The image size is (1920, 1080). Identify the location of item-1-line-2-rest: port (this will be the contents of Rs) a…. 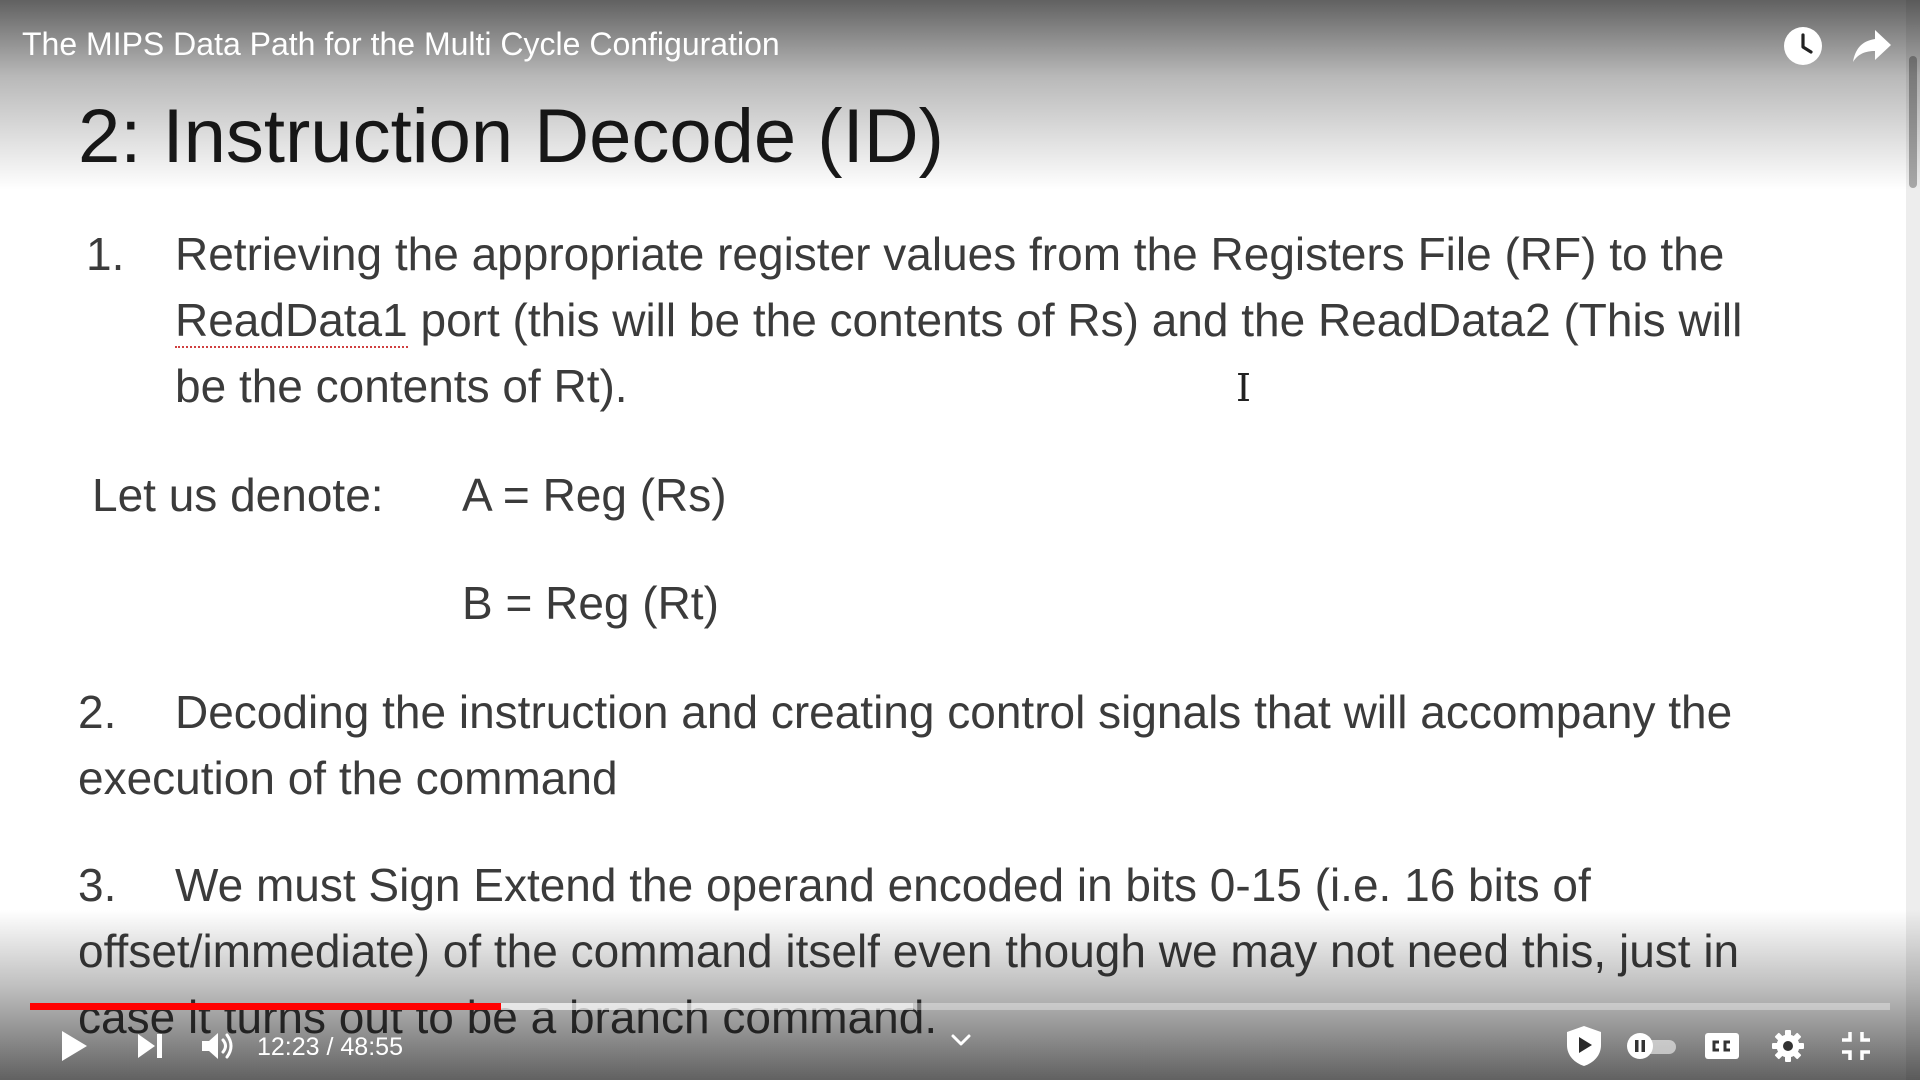
(1075, 320).